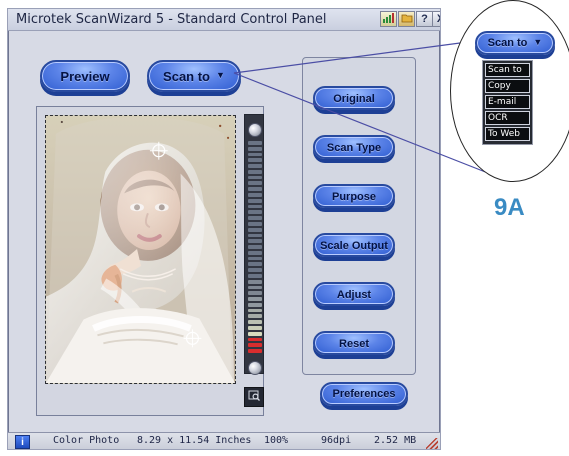  I want to click on menu-item-email: E-mail, so click(507, 102).